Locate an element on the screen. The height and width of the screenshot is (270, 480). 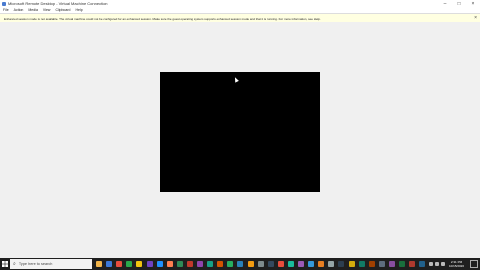
notification-icon is located at coordinates (474, 264).